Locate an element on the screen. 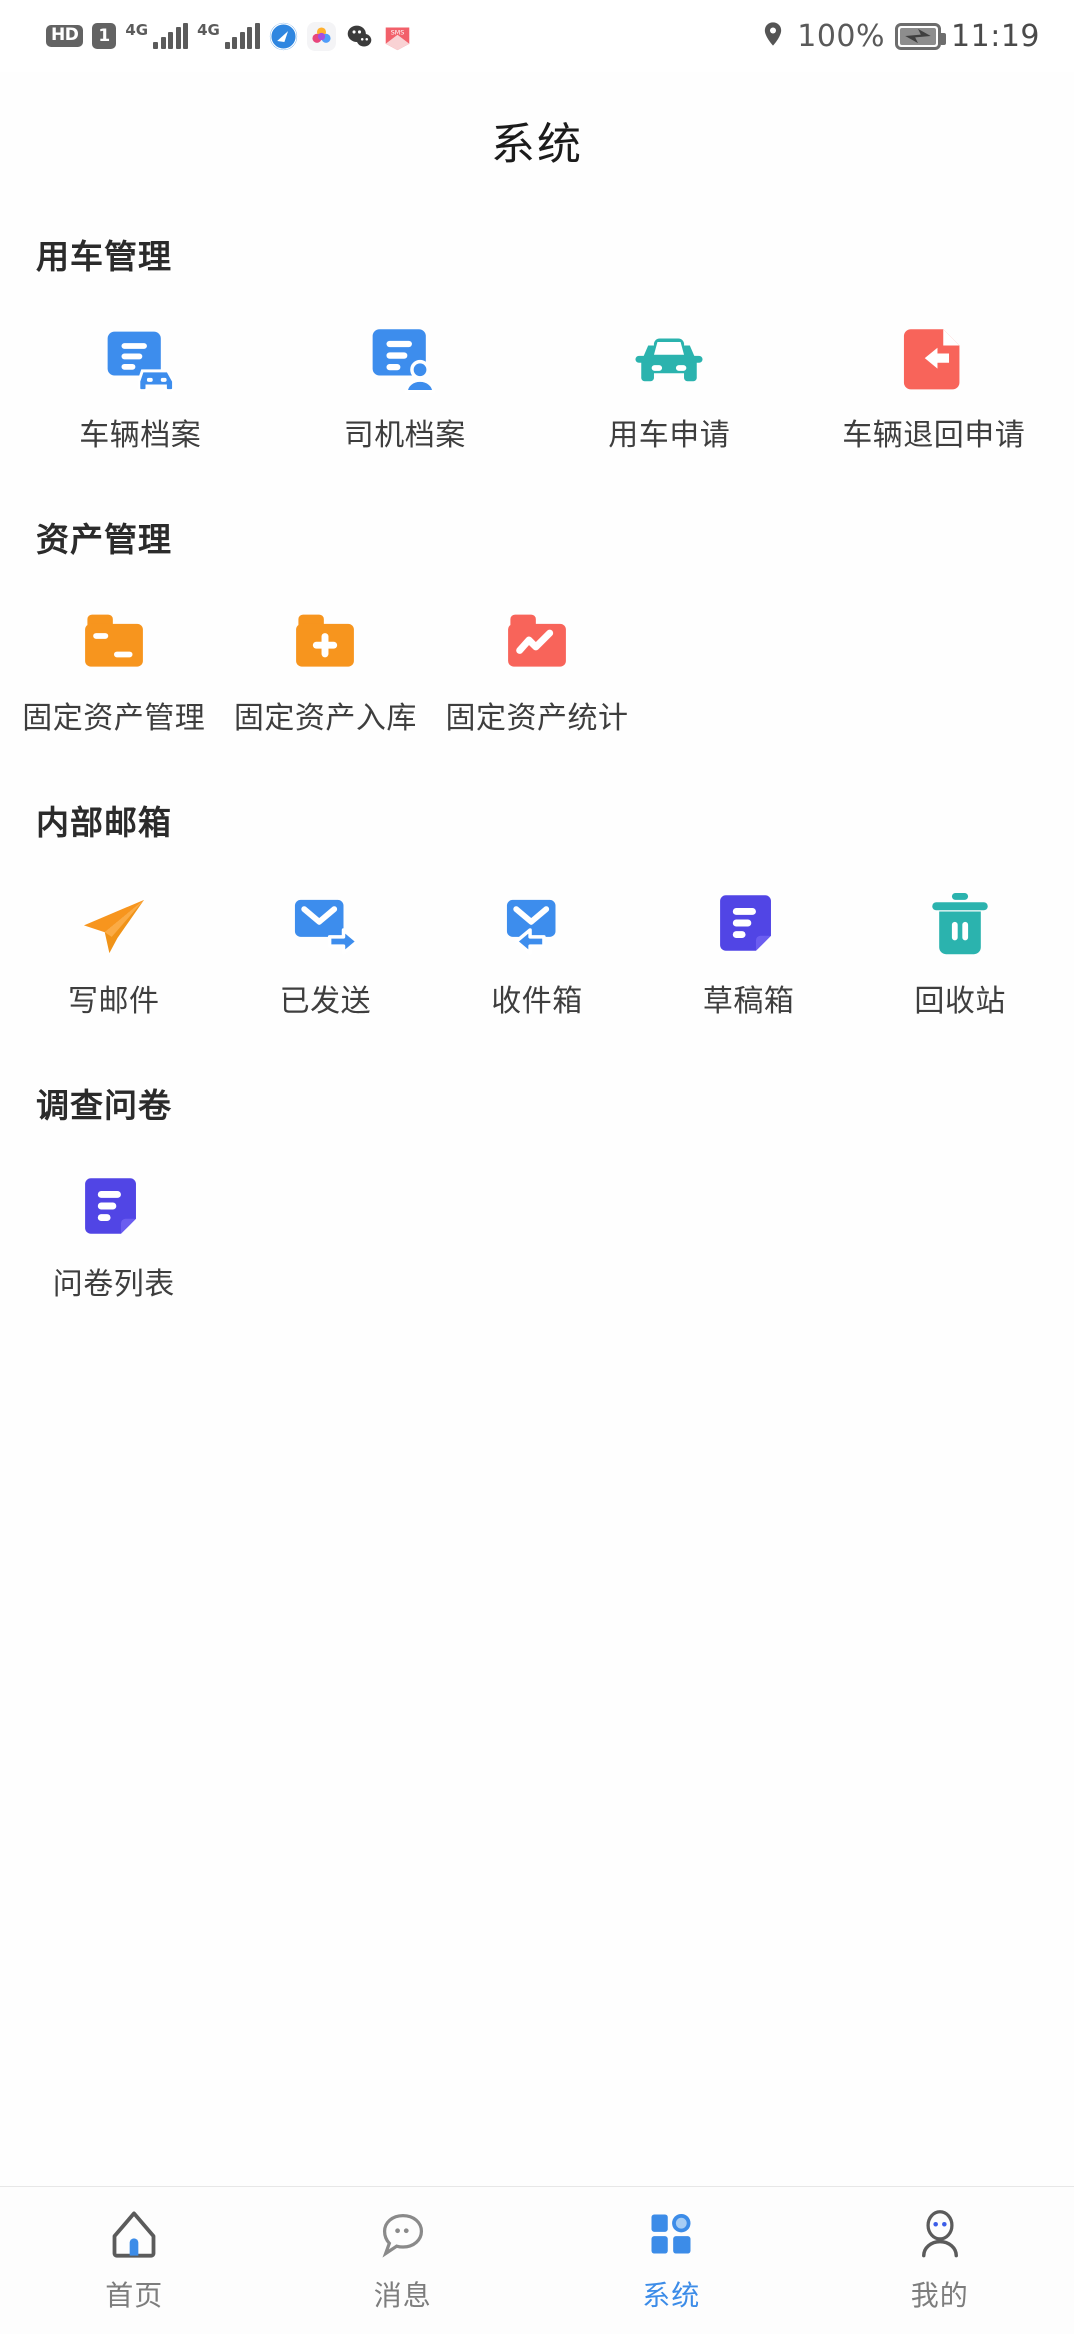 This screenshot has height=2334, width=1074. tile-survey-list: 问卷列表 is located at coordinates (114, 1224).